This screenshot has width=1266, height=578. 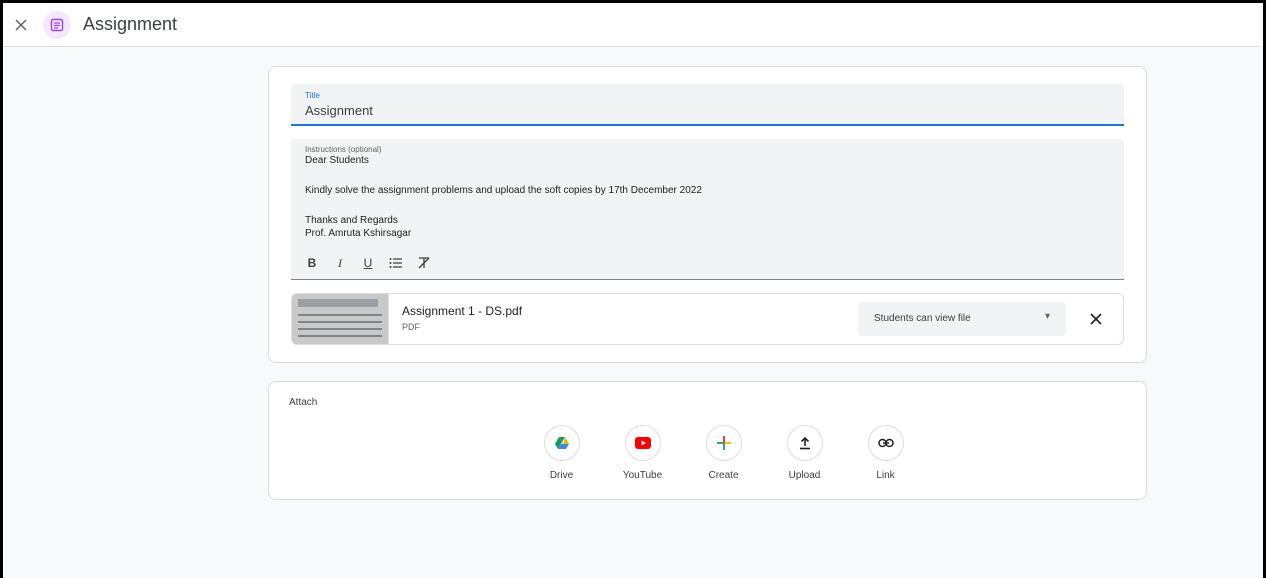 I want to click on clear-formatting-icon, so click(x=424, y=263).